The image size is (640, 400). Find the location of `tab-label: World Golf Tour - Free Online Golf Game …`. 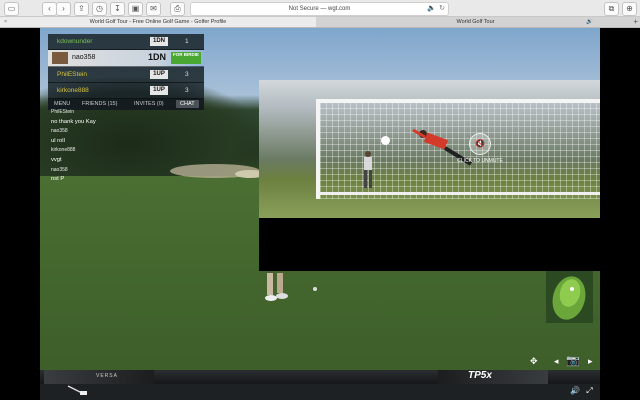

tab-label: World Golf Tour - Free Online Golf Game … is located at coordinates (158, 22).